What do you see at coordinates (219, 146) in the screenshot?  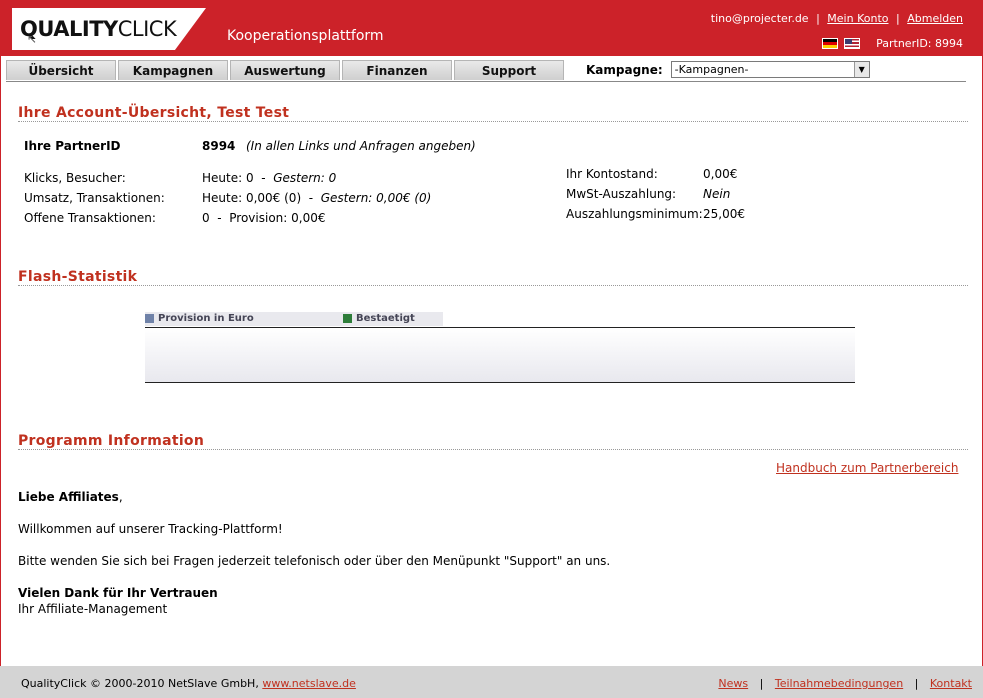 I see `partner-id-value: 8994` at bounding box center [219, 146].